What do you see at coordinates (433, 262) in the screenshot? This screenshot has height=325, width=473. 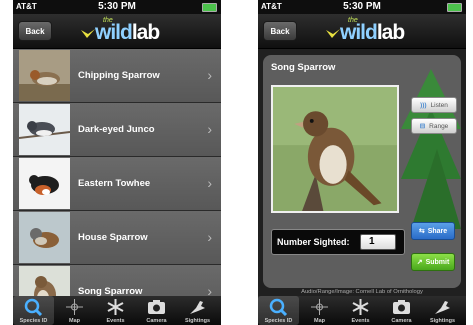 I see `submit-button: ↗ Submit` at bounding box center [433, 262].